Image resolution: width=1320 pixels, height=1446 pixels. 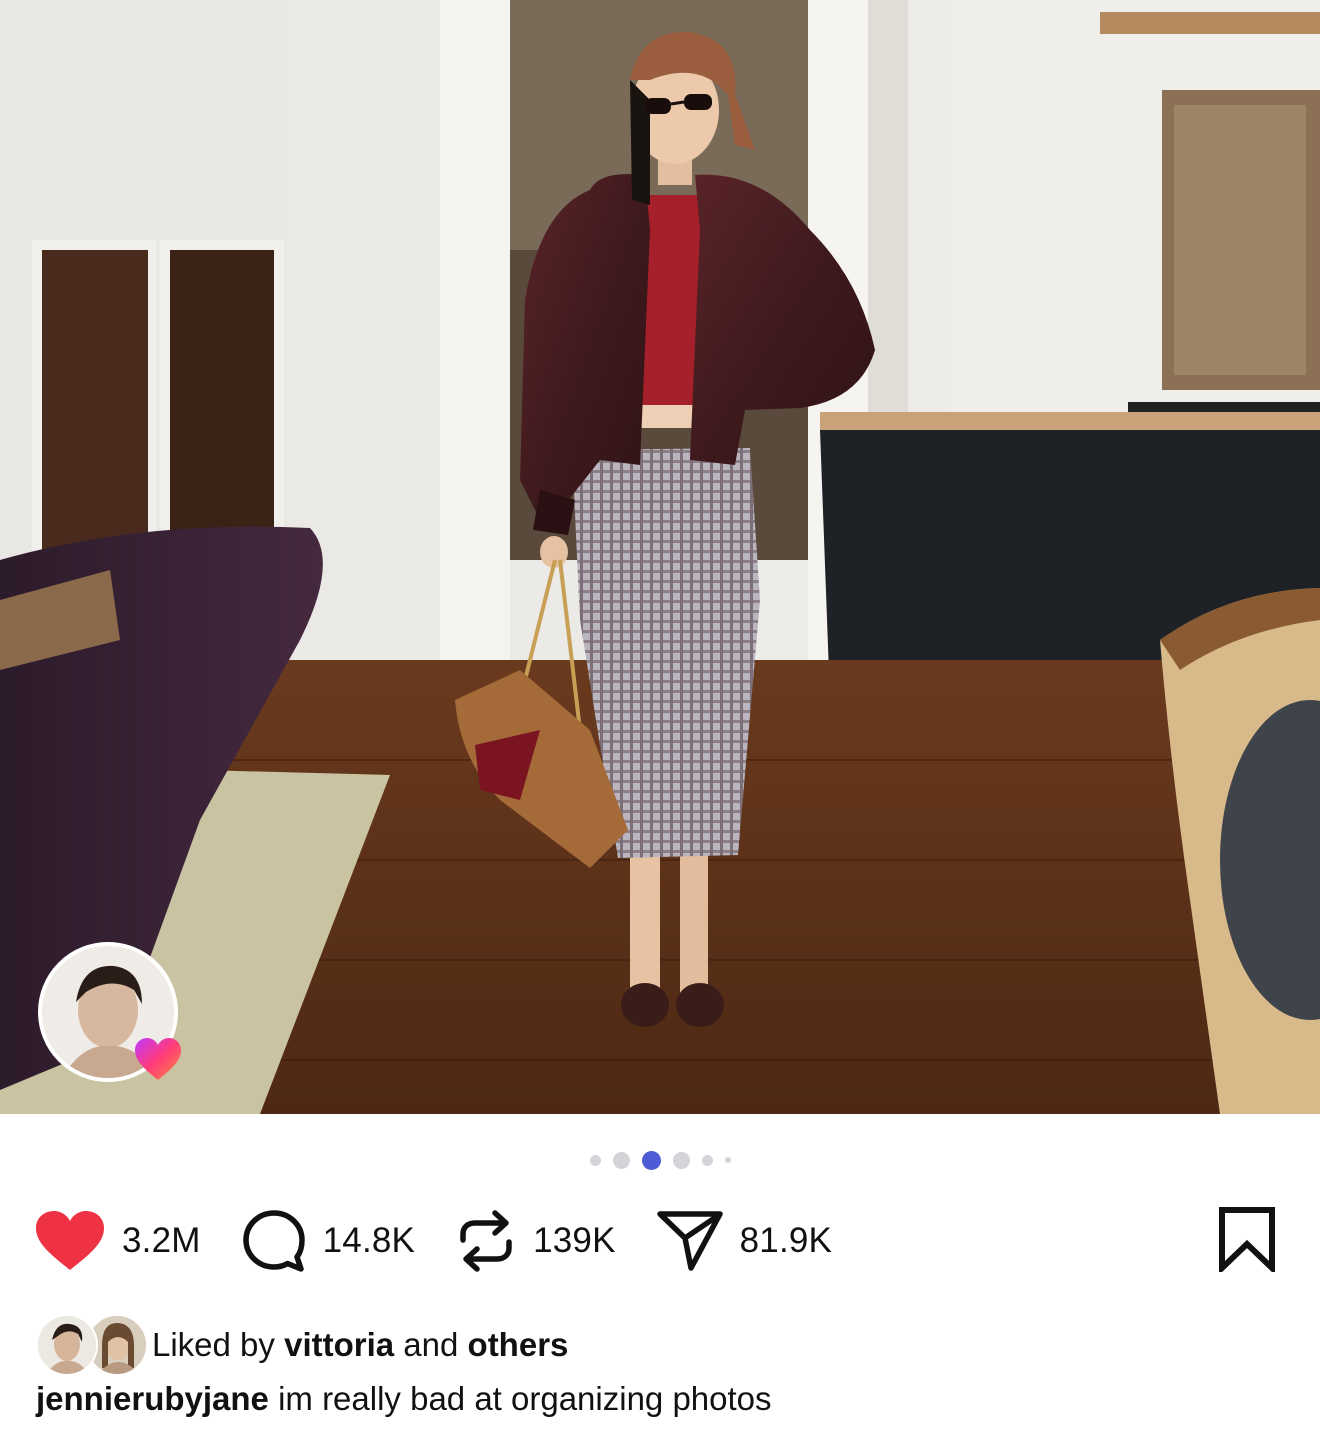 I want to click on liker-avatars, so click(x=92, y=1345).